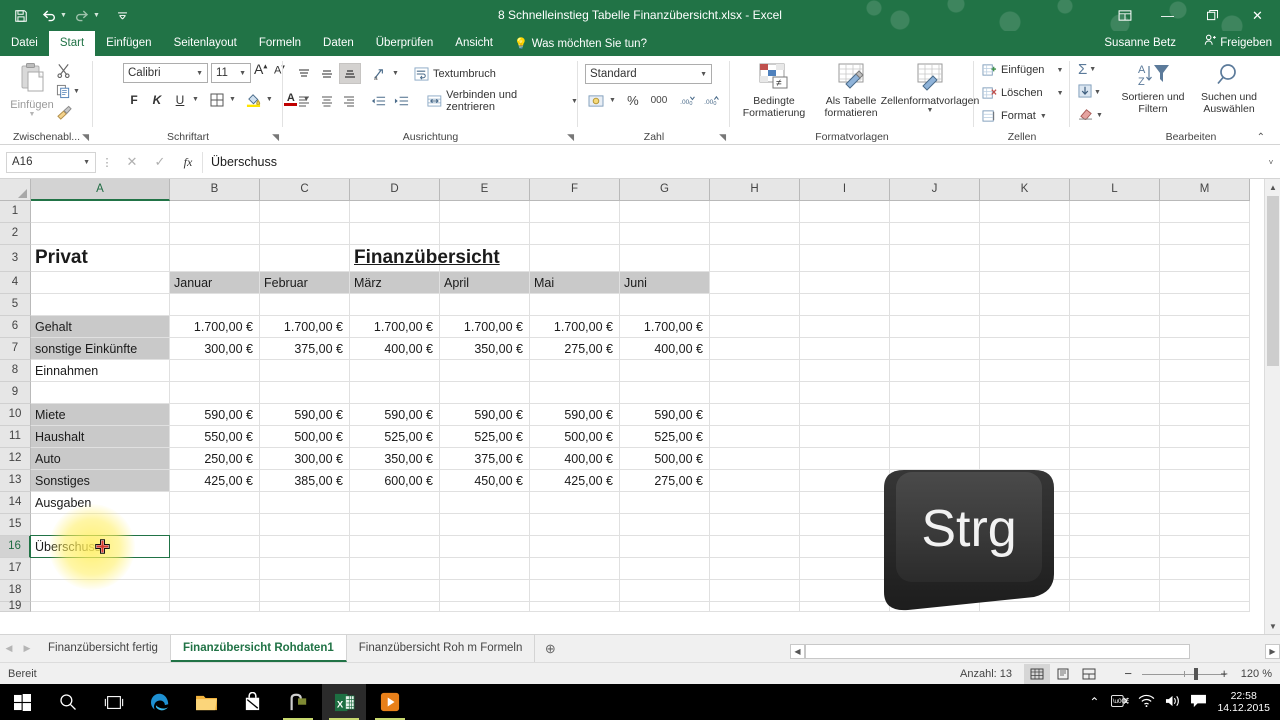 The height and width of the screenshot is (720, 1280). What do you see at coordinates (100, 190) in the screenshot?
I see `column-header-a: A` at bounding box center [100, 190].